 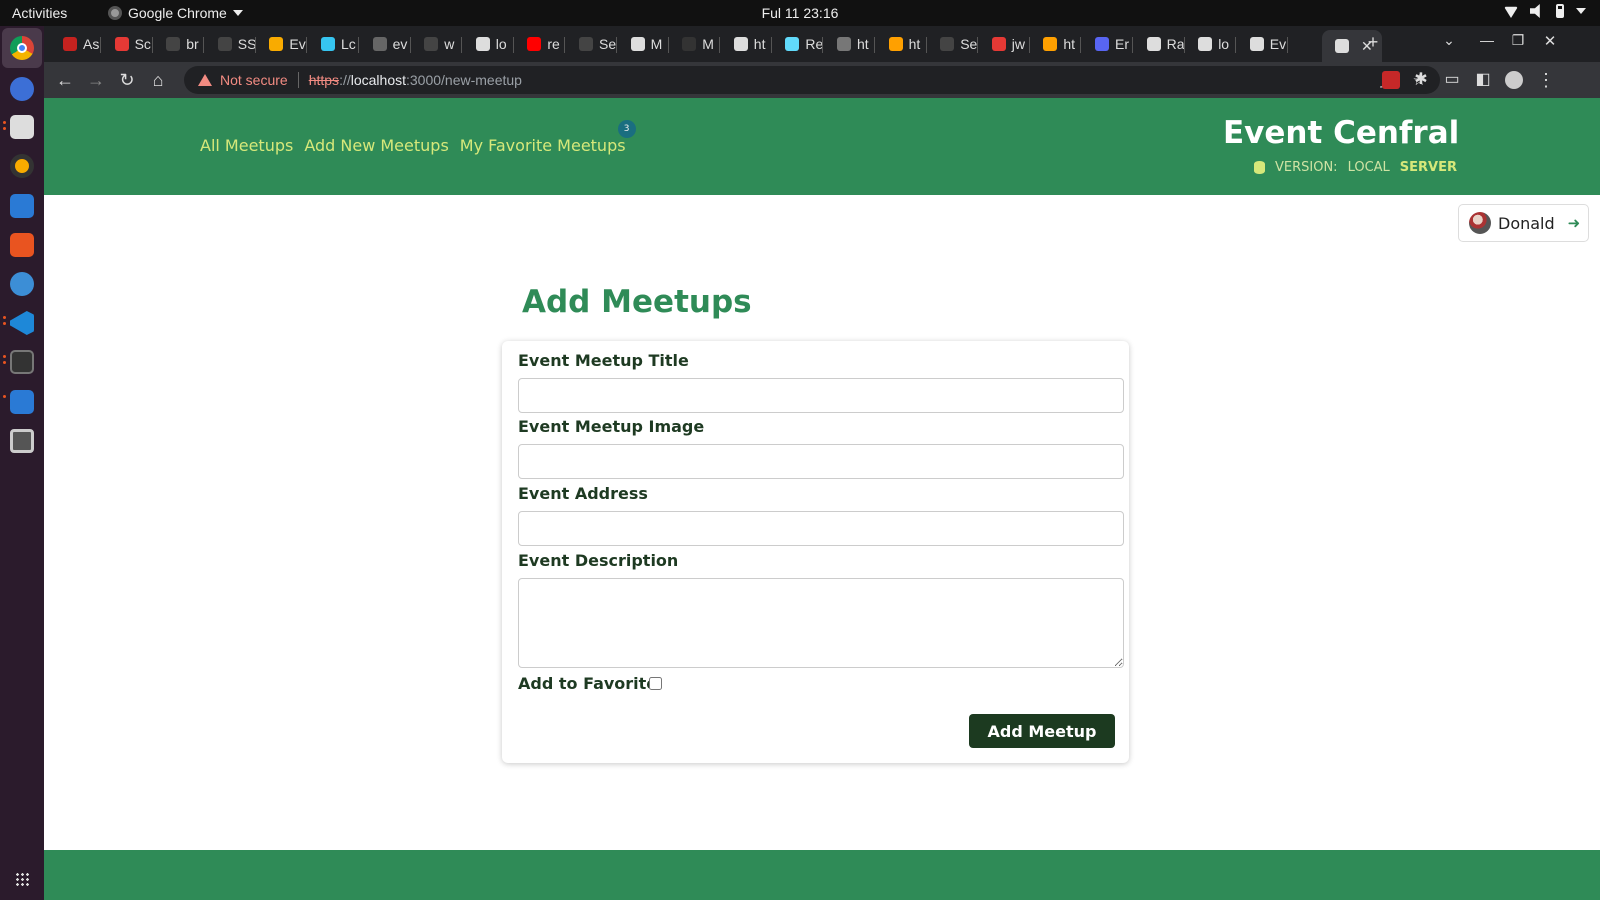 What do you see at coordinates (1545, 11) in the screenshot?
I see `system-tray` at bounding box center [1545, 11].